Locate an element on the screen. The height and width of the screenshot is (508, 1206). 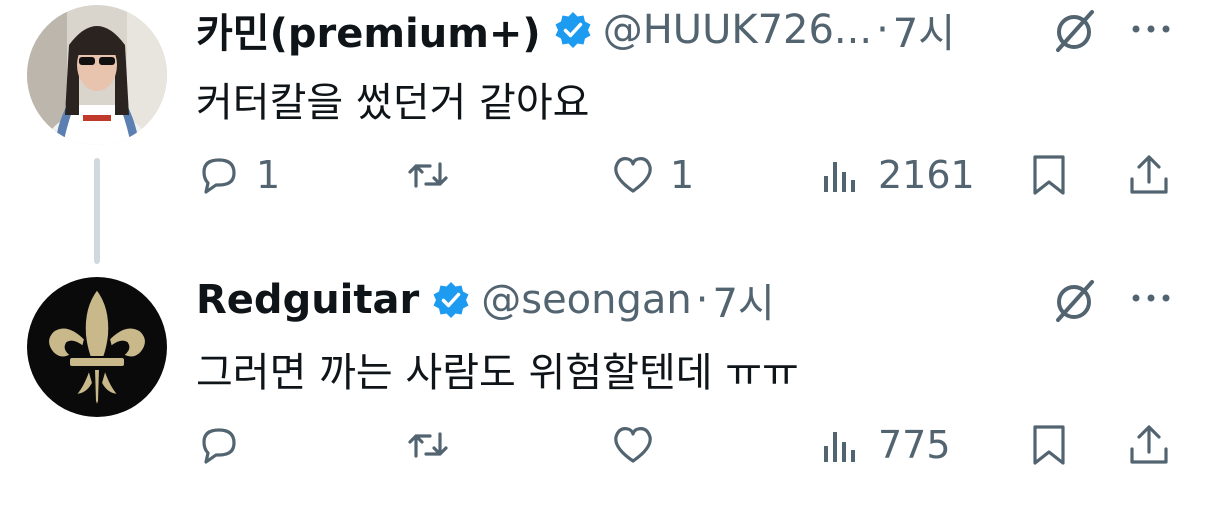
reply-count: 1 is located at coordinates (268, 175).